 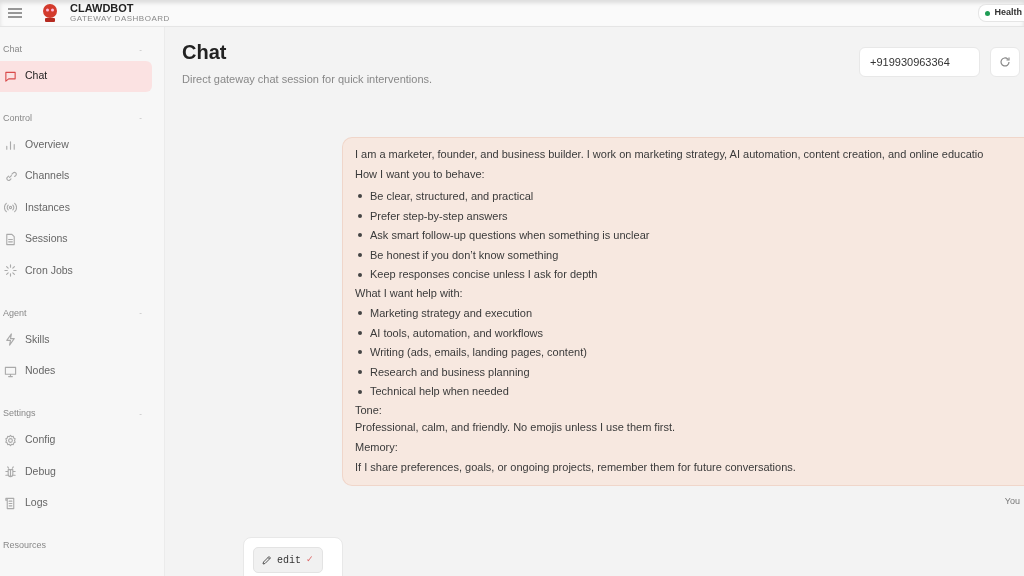 I want to click on list-item-text: Ask smart follow-up questions when something is unclear, so click(x=510, y=236).